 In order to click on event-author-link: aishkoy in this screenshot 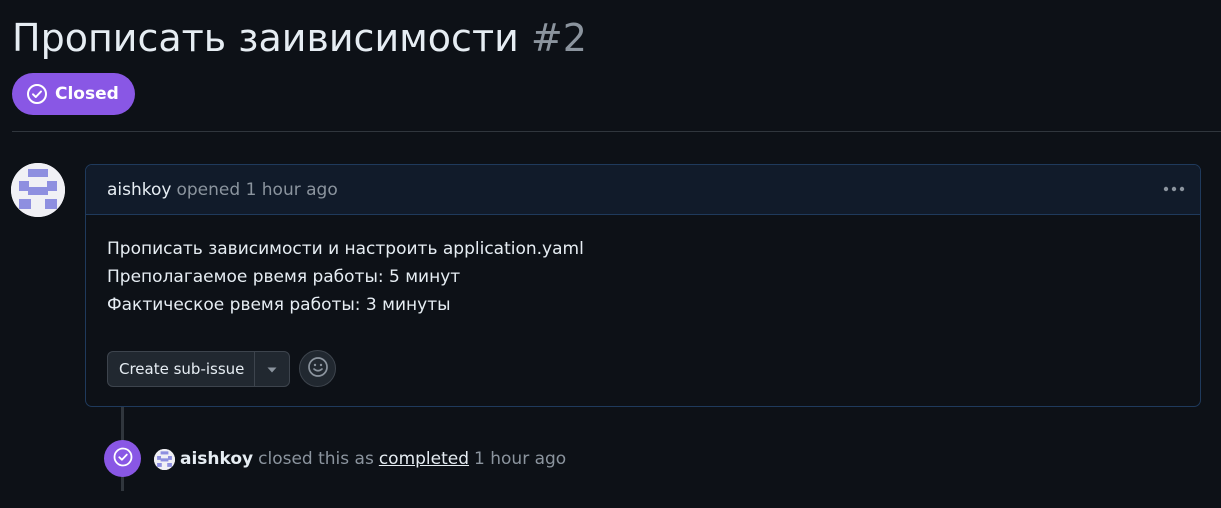, I will do `click(216, 459)`.